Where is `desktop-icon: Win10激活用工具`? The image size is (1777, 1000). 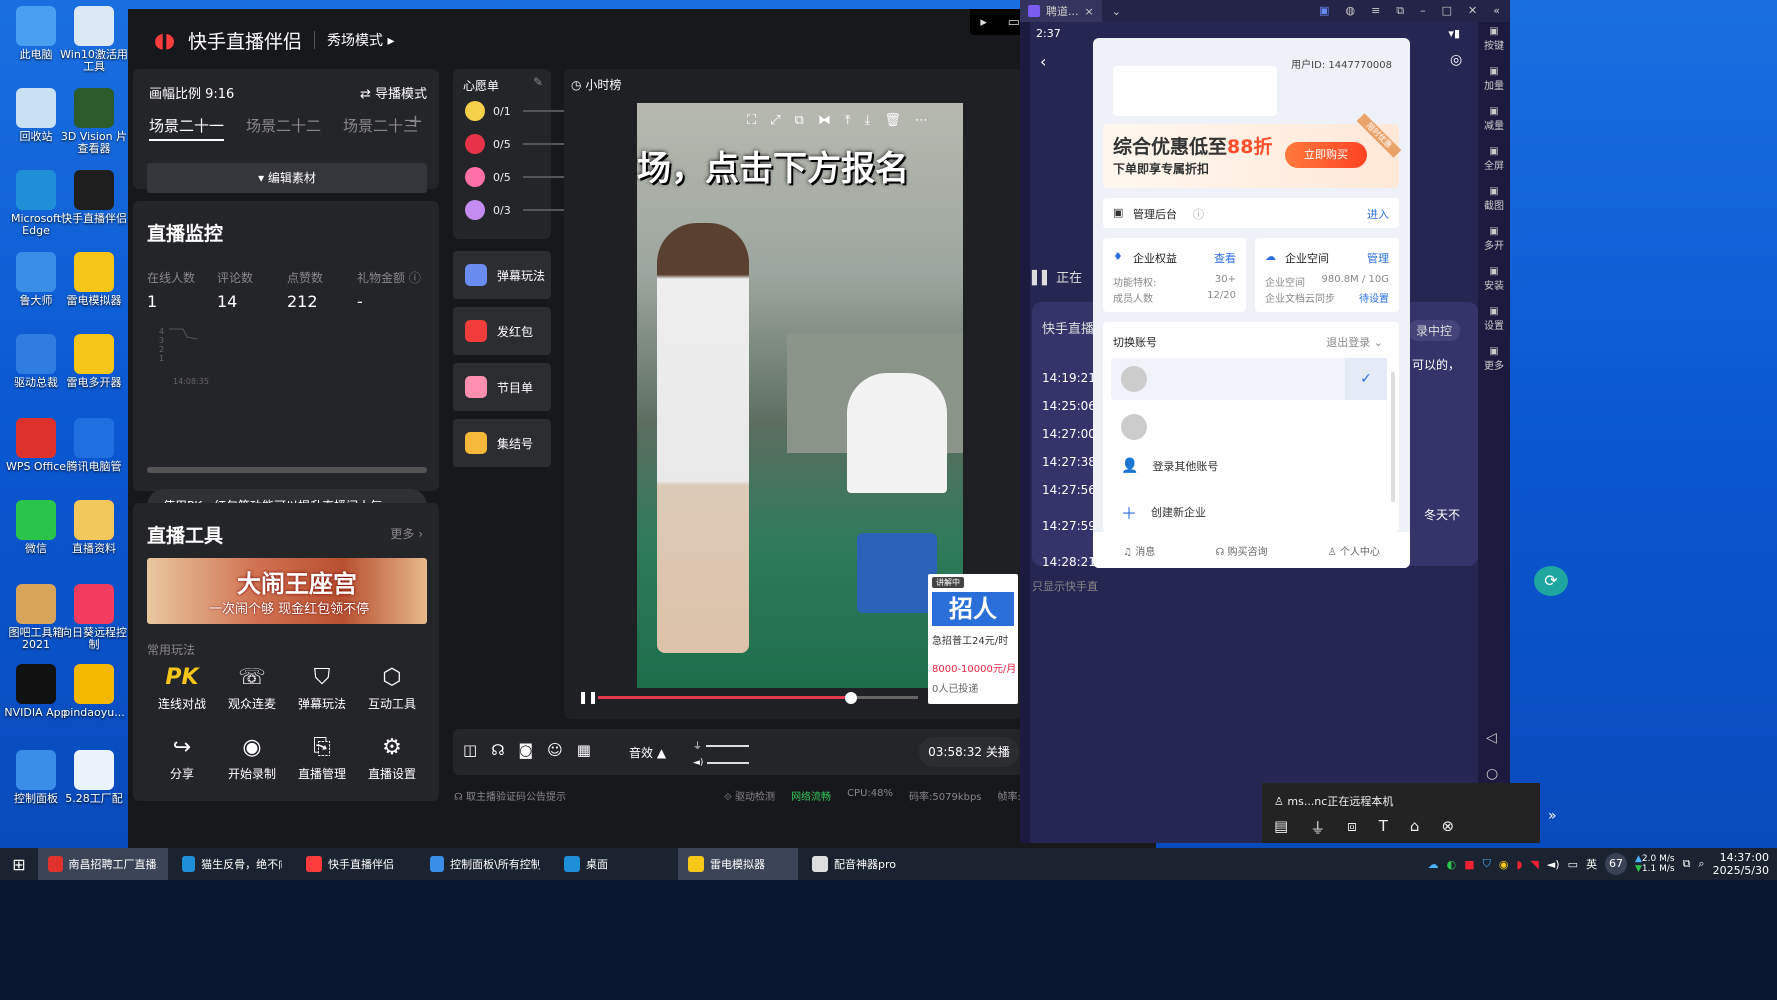 desktop-icon: Win10激活用工具 is located at coordinates (94, 39).